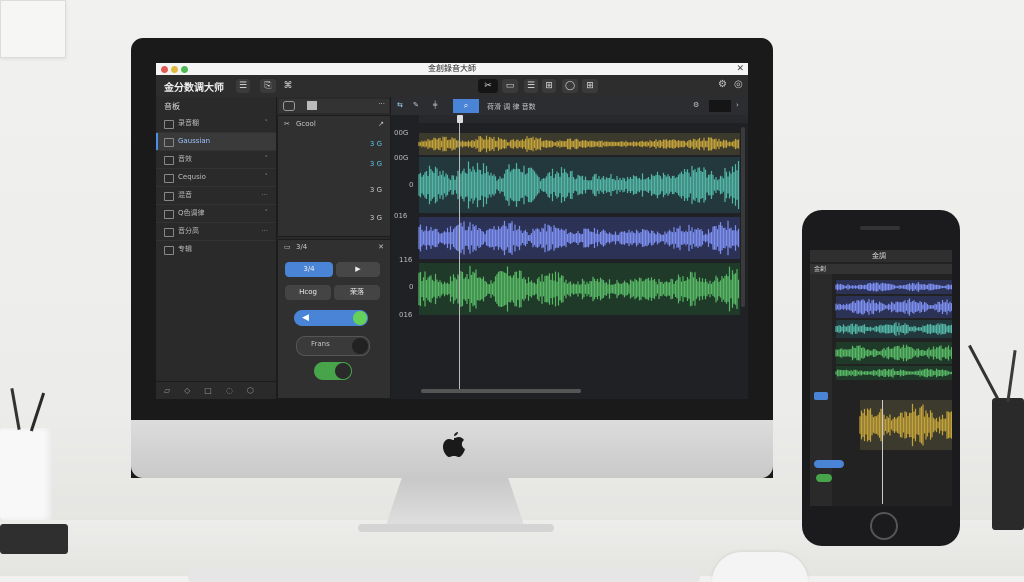  What do you see at coordinates (401, 133) in the screenshot?
I see `track-label-0: 00G` at bounding box center [401, 133].